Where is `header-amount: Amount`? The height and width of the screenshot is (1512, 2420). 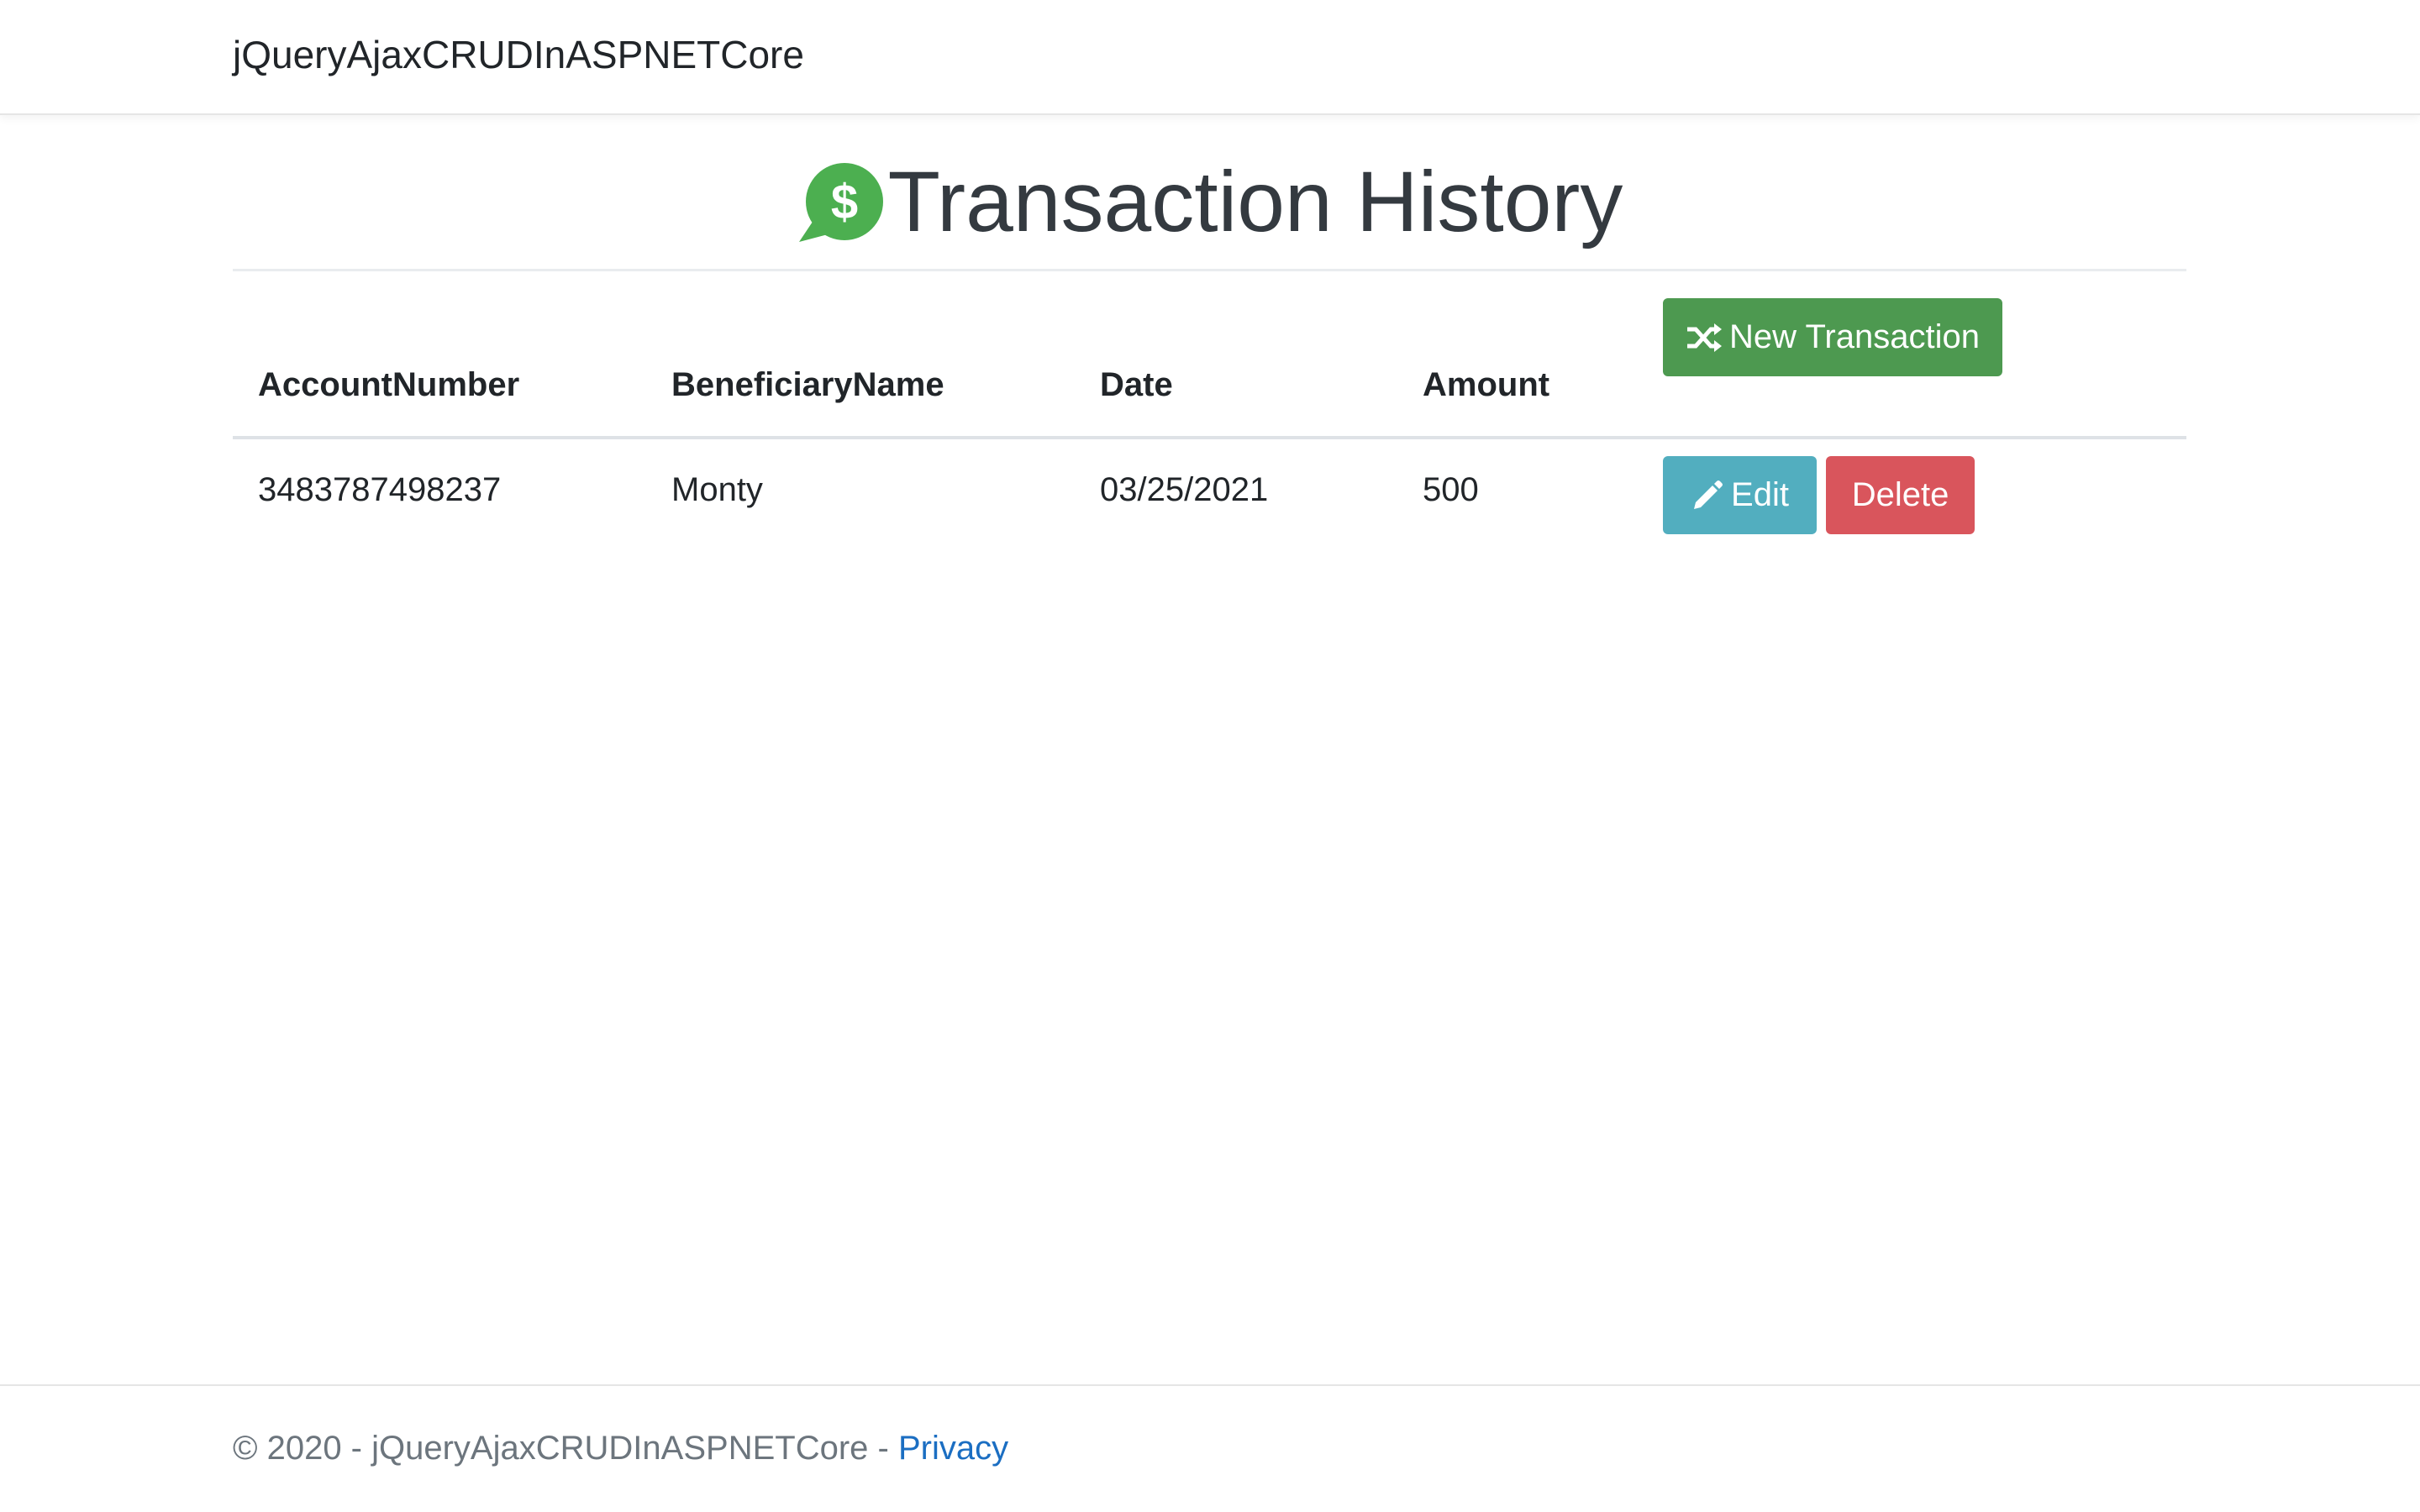 header-amount: Amount is located at coordinates (1517, 362).